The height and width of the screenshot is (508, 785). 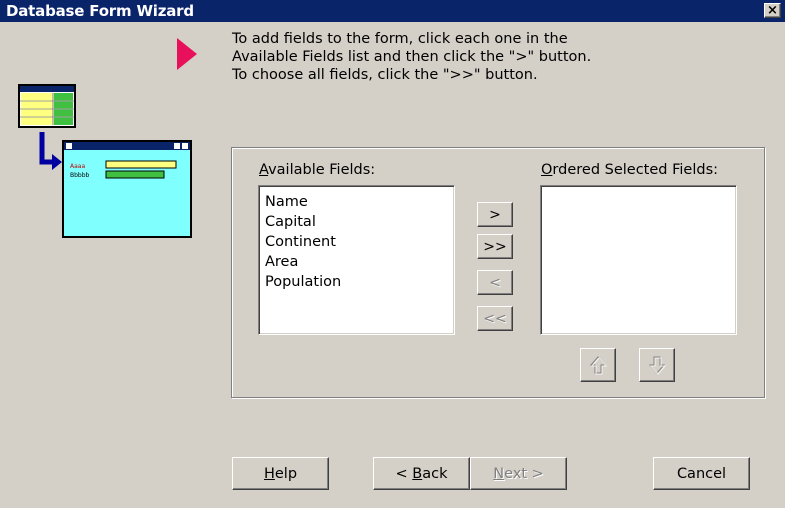 What do you see at coordinates (495, 214) in the screenshot?
I see `add-field-button: >` at bounding box center [495, 214].